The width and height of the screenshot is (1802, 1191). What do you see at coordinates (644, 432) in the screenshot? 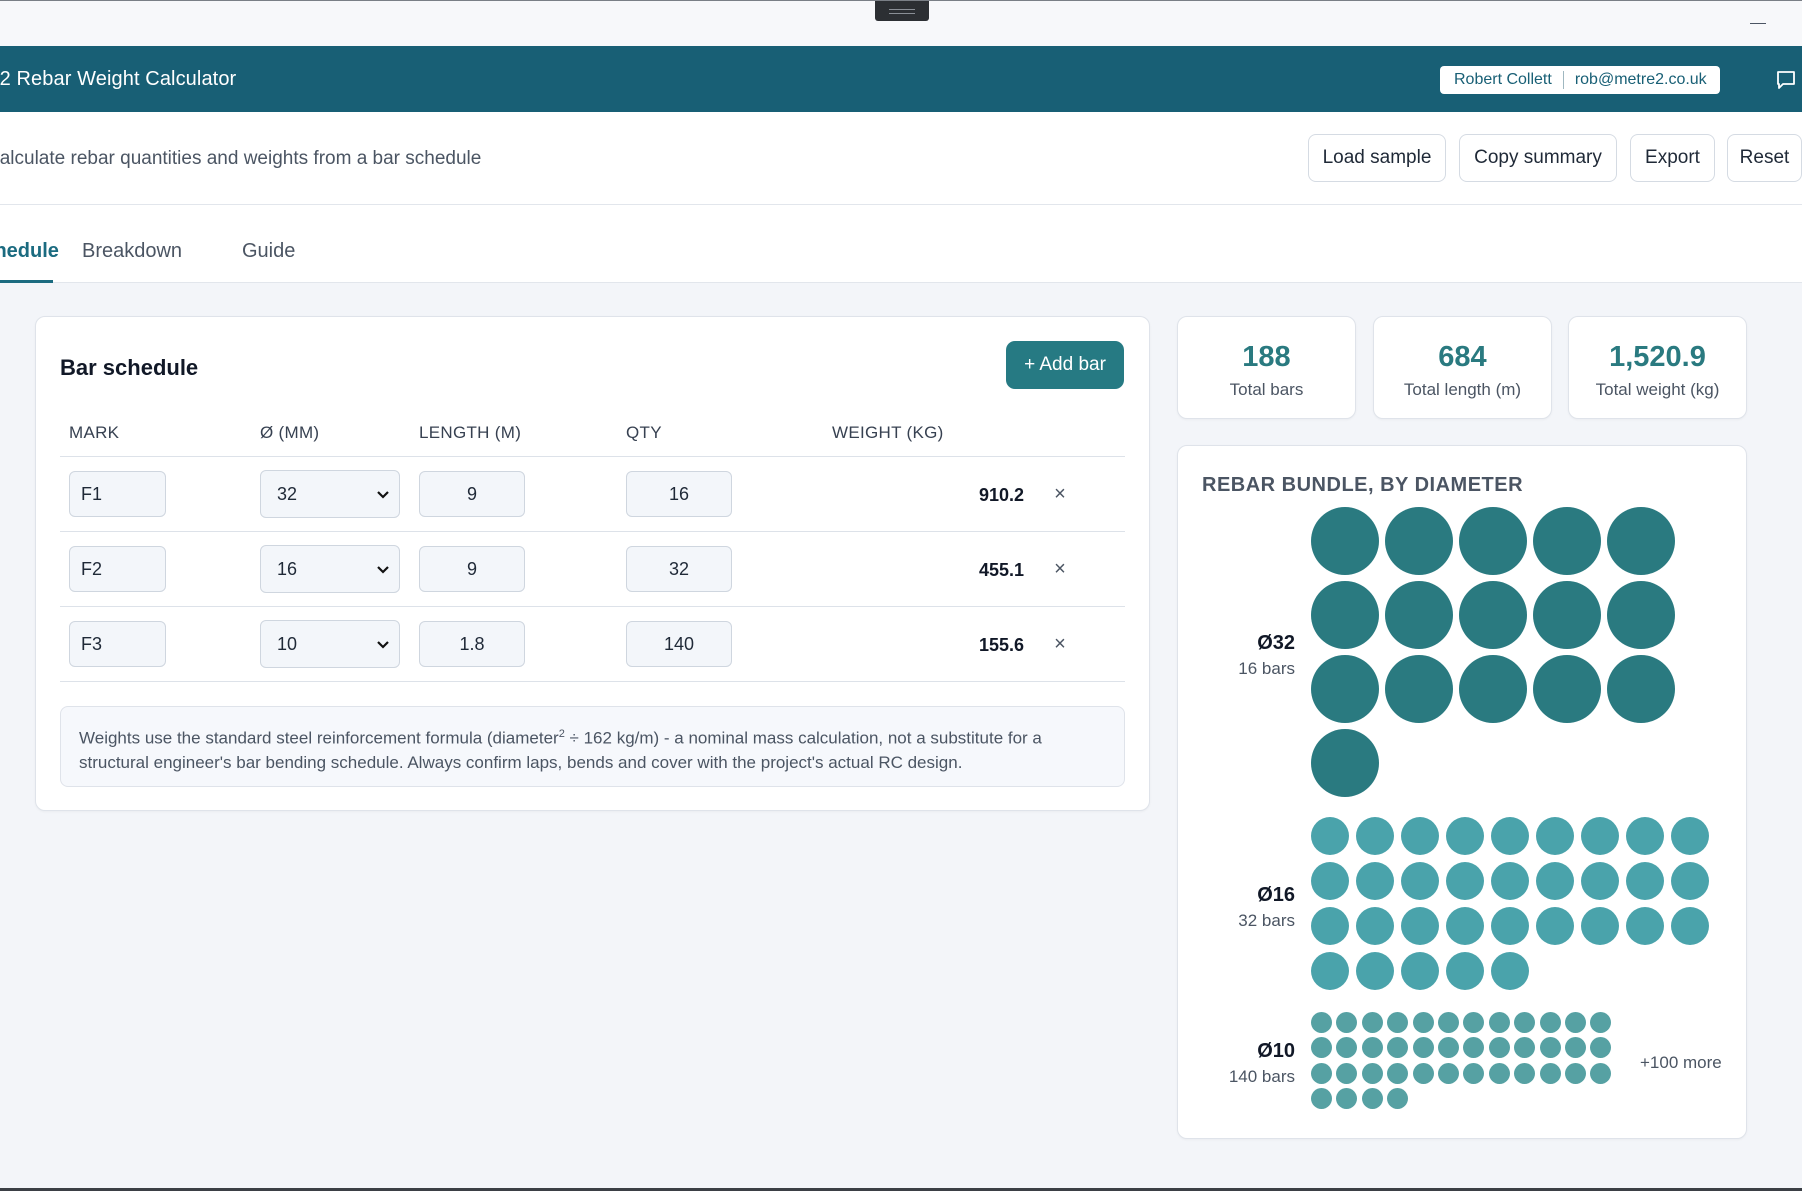
I see `column-header-qty: QTY` at bounding box center [644, 432].